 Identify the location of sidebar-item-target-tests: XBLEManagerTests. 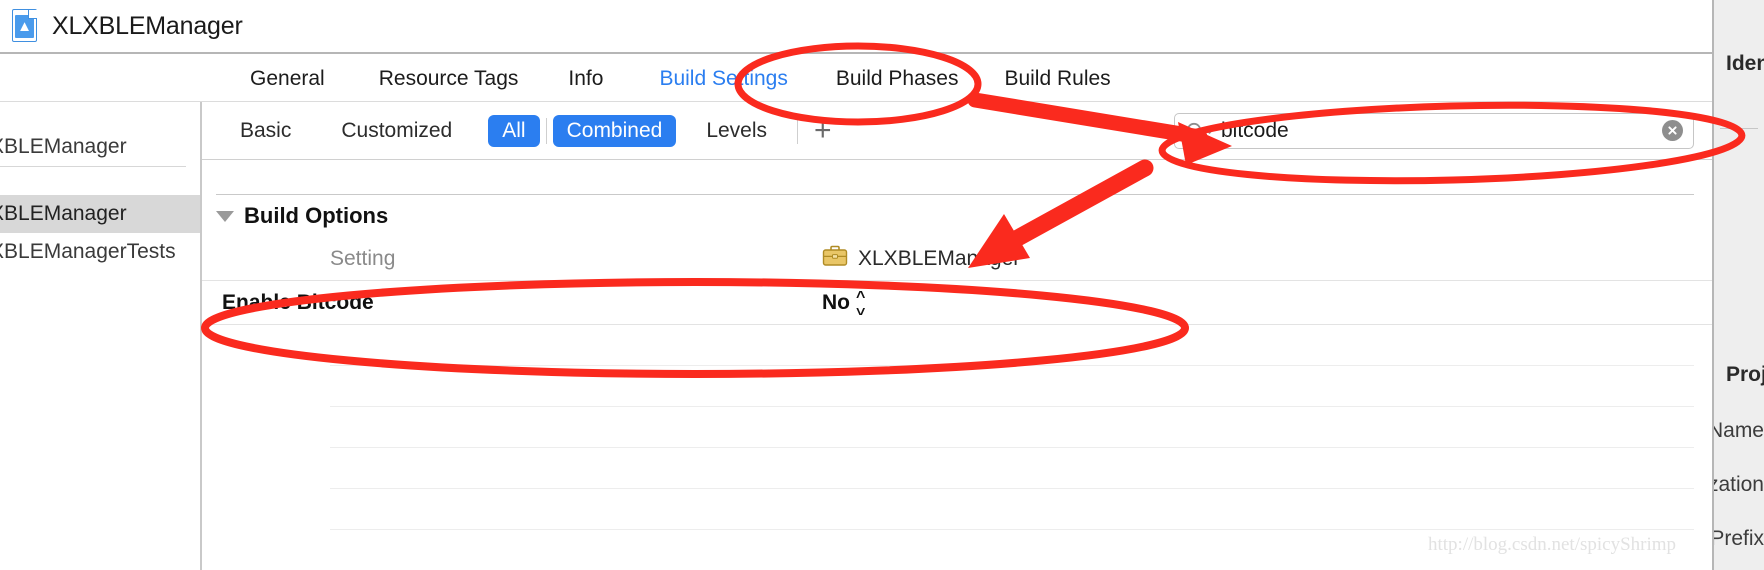
(100, 252).